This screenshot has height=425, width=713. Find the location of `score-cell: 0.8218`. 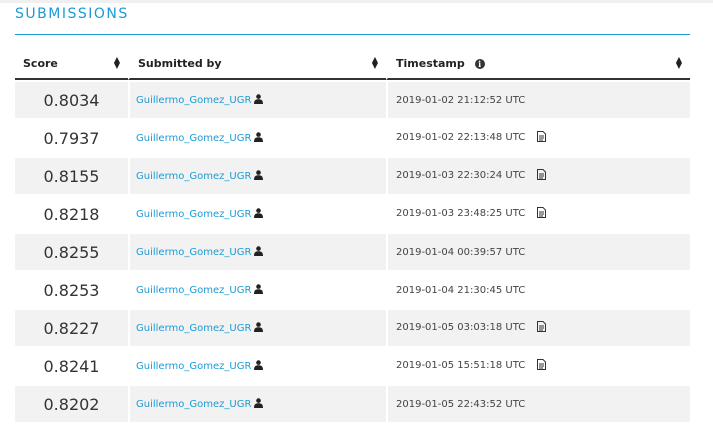

score-cell: 0.8218 is located at coordinates (71, 213).